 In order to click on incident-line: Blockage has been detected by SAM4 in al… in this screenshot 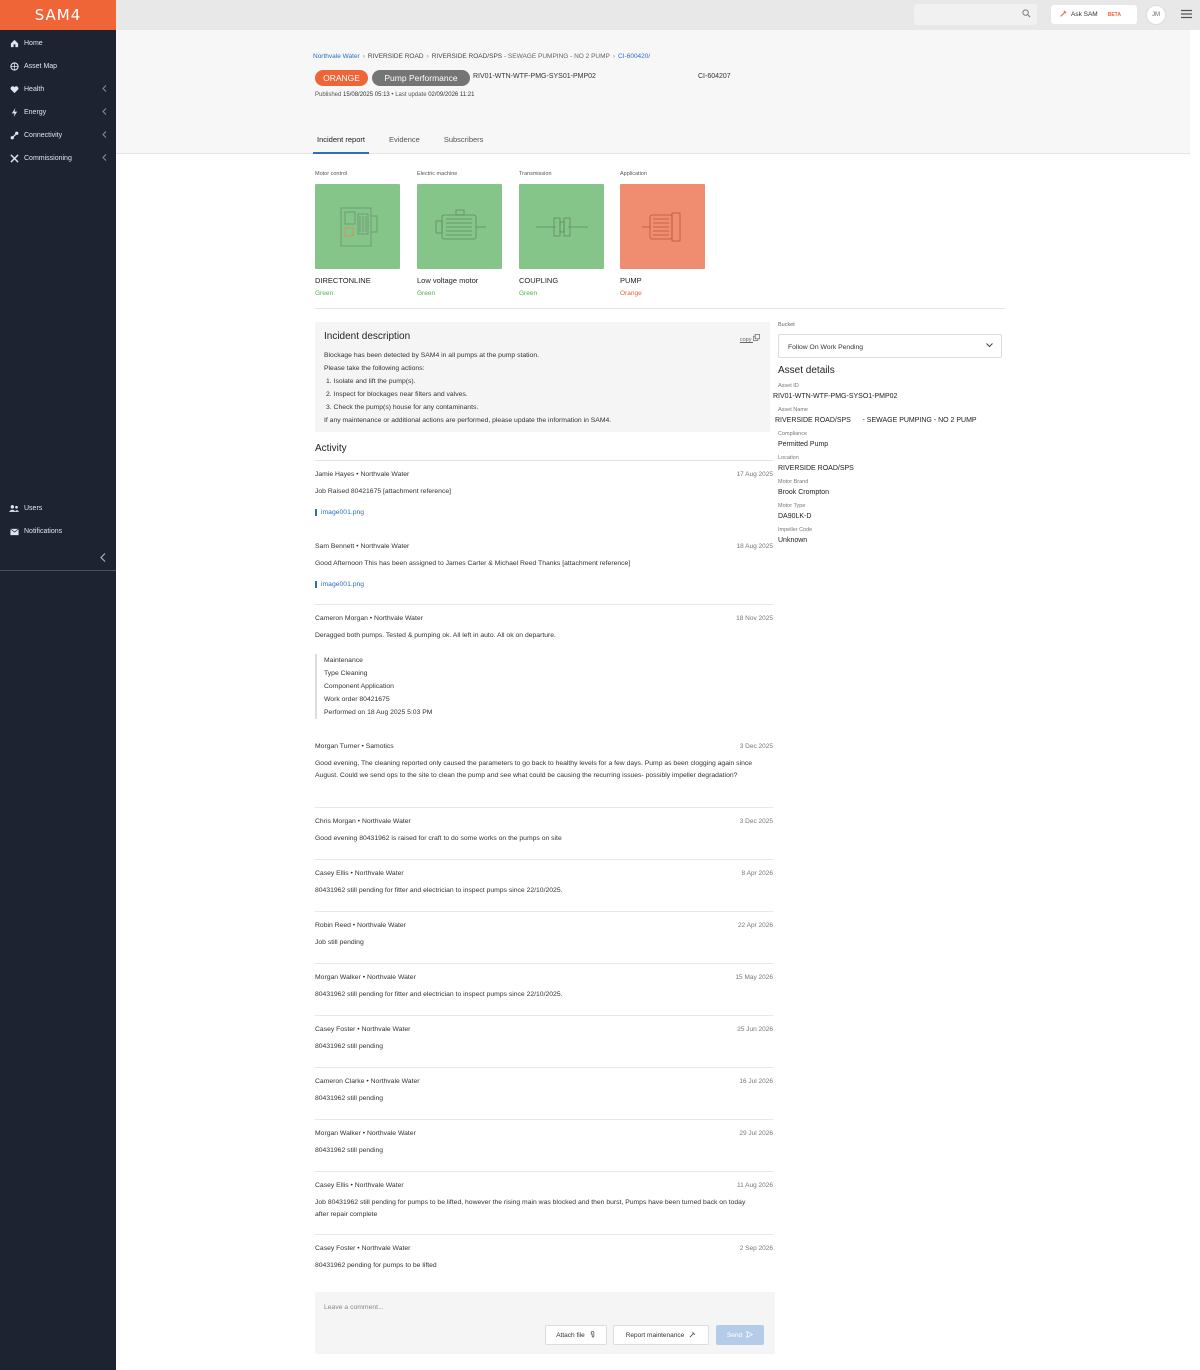, I will do `click(431, 355)`.